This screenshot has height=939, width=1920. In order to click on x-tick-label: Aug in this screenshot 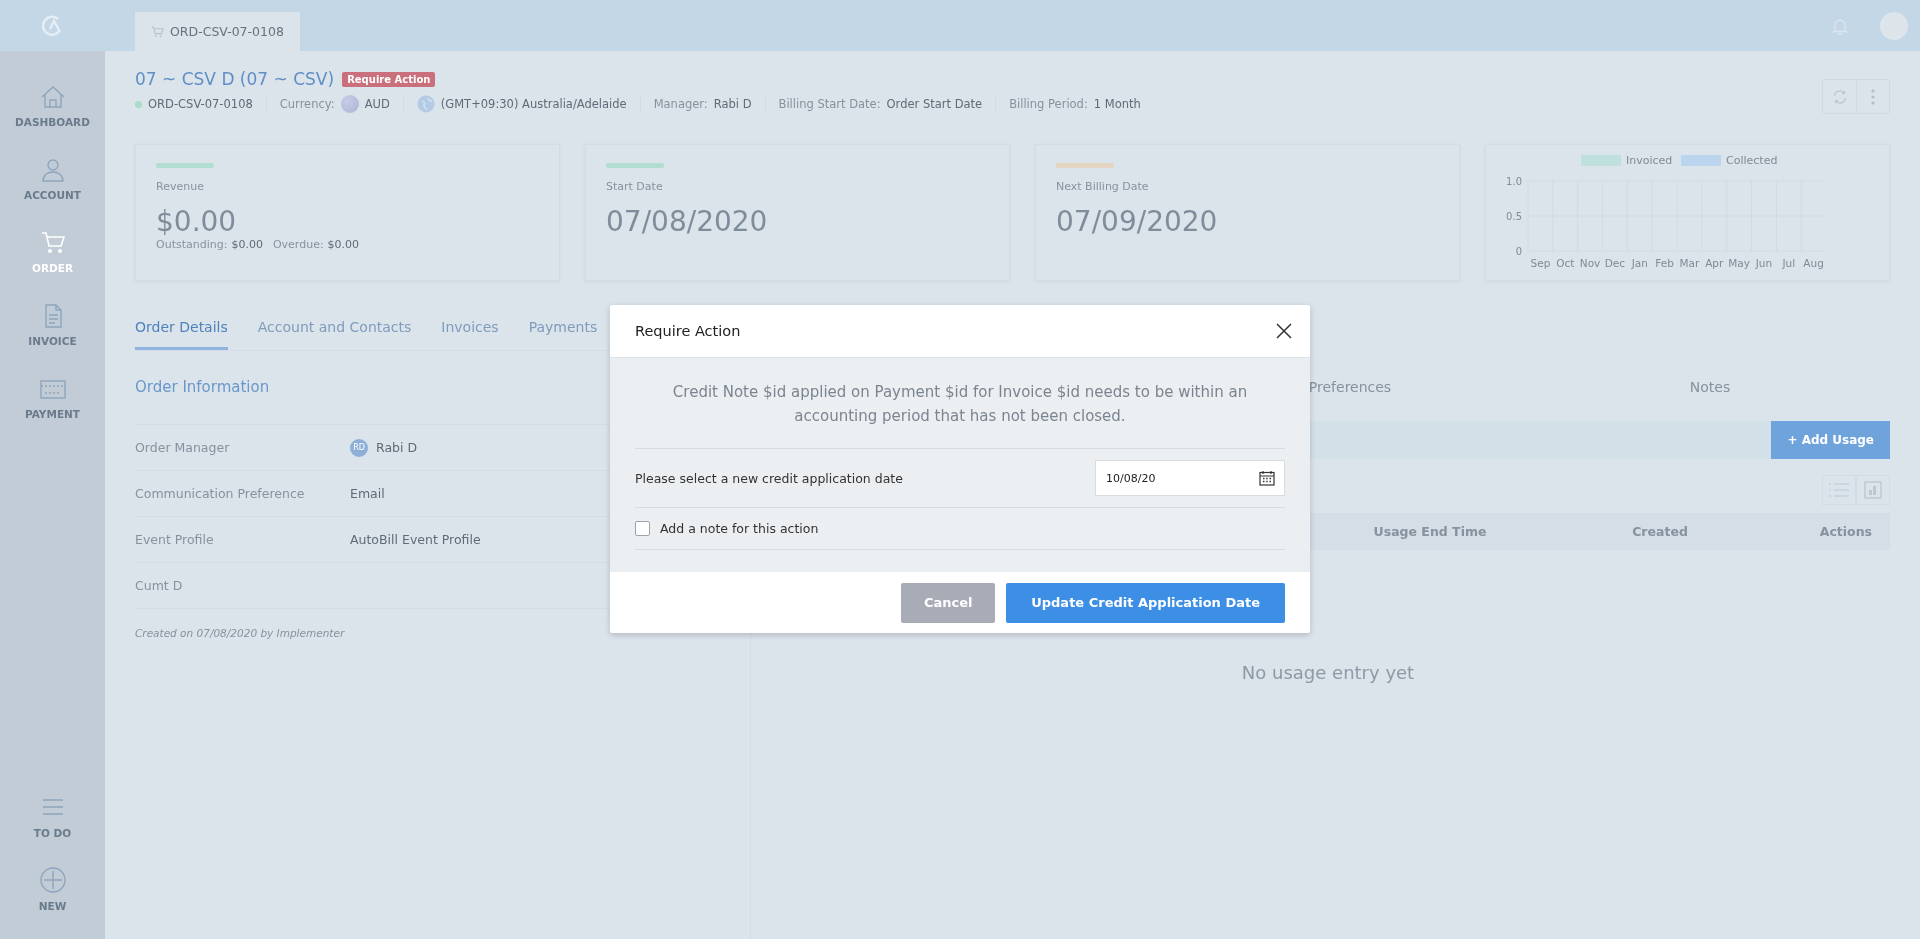, I will do `click(1813, 263)`.